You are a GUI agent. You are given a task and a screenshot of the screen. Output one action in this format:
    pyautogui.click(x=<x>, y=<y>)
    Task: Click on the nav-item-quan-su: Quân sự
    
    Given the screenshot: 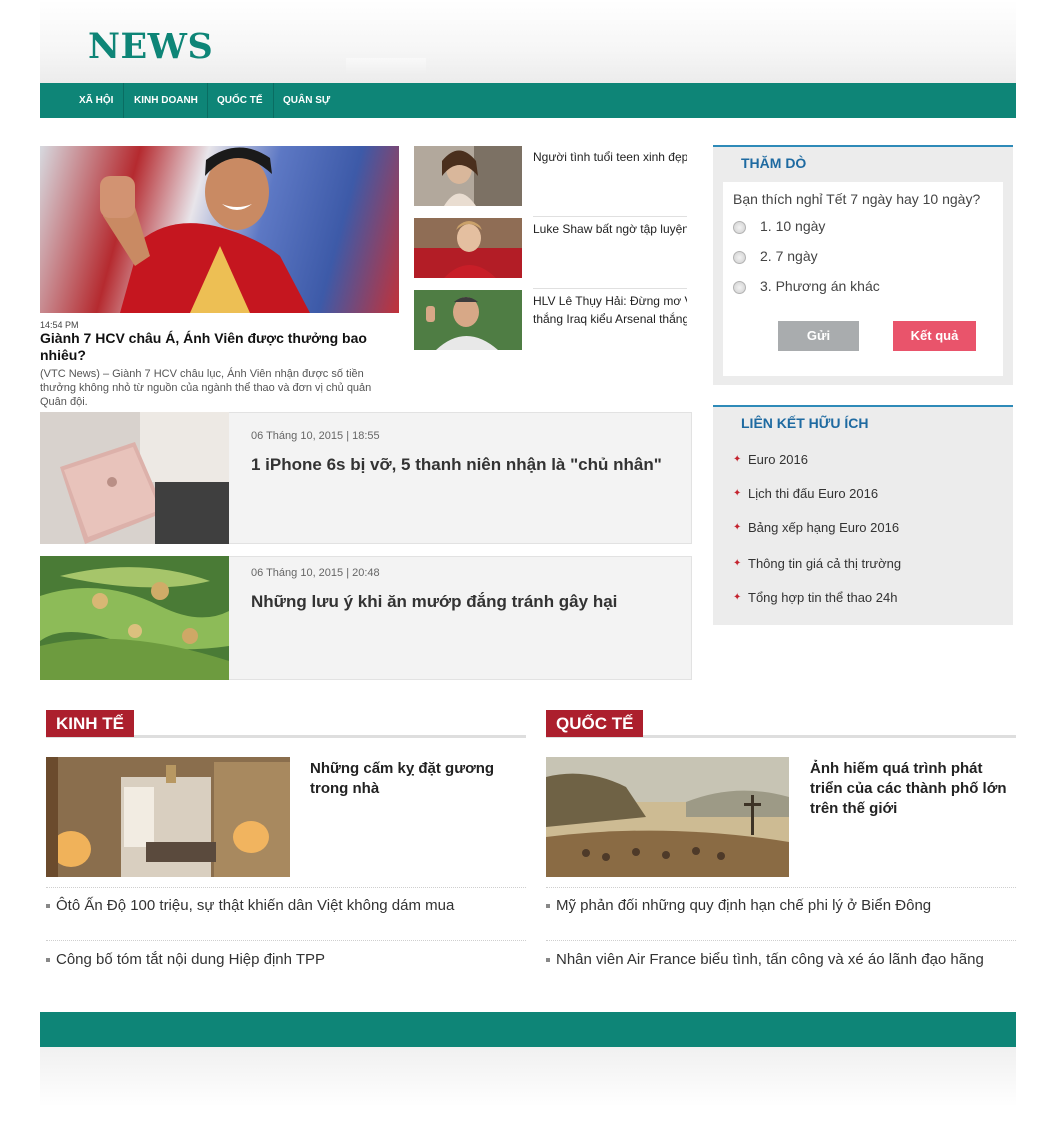 What is the action you would take?
    pyautogui.click(x=306, y=100)
    